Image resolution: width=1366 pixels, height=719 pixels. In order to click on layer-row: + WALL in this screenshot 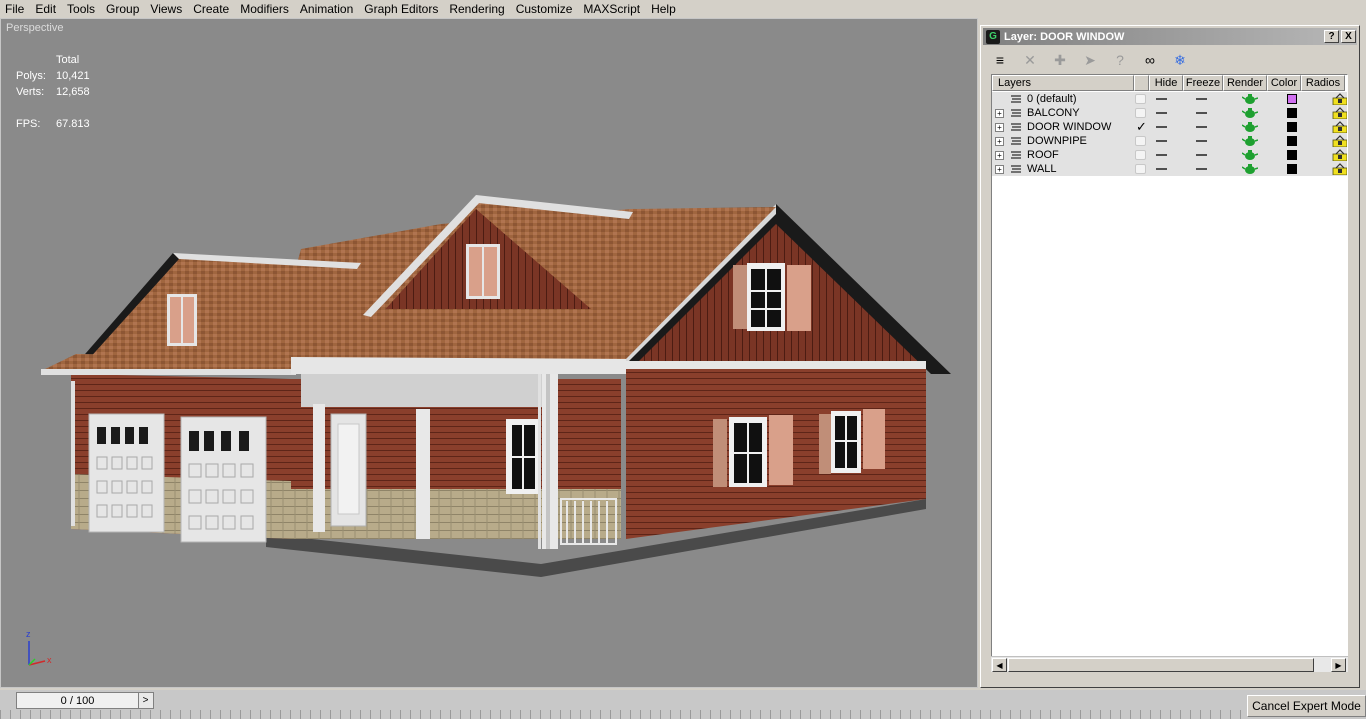, I will do `click(1170, 169)`.